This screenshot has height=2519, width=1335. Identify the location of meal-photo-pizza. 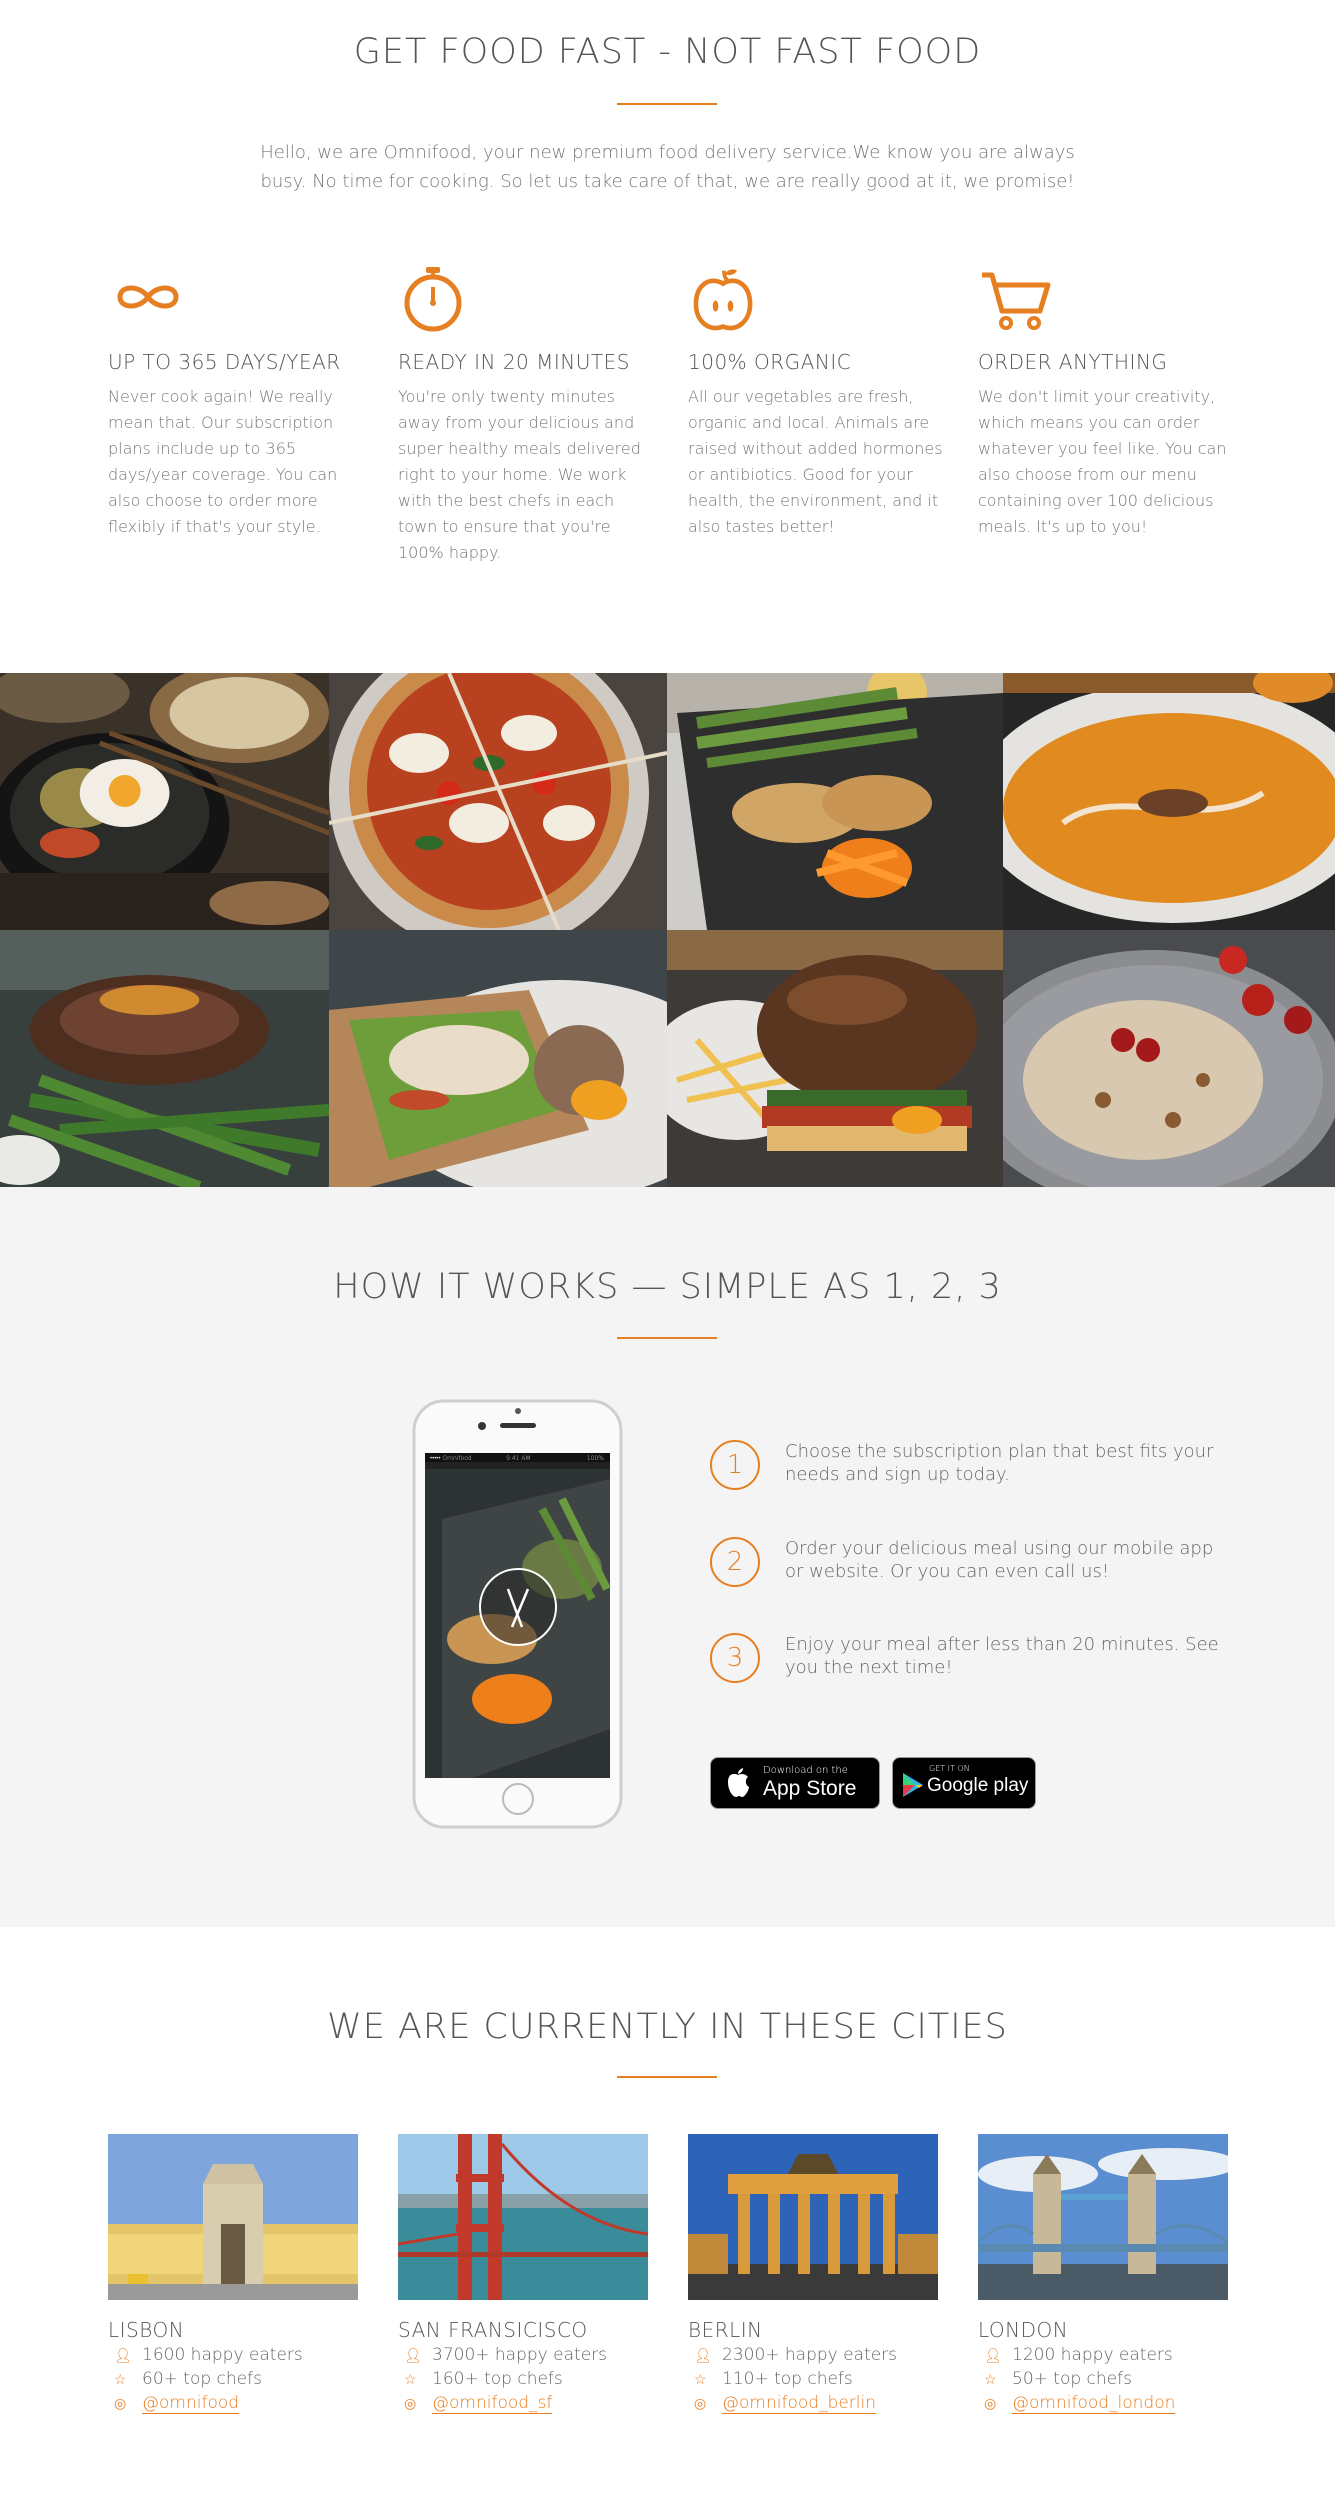
(498, 801).